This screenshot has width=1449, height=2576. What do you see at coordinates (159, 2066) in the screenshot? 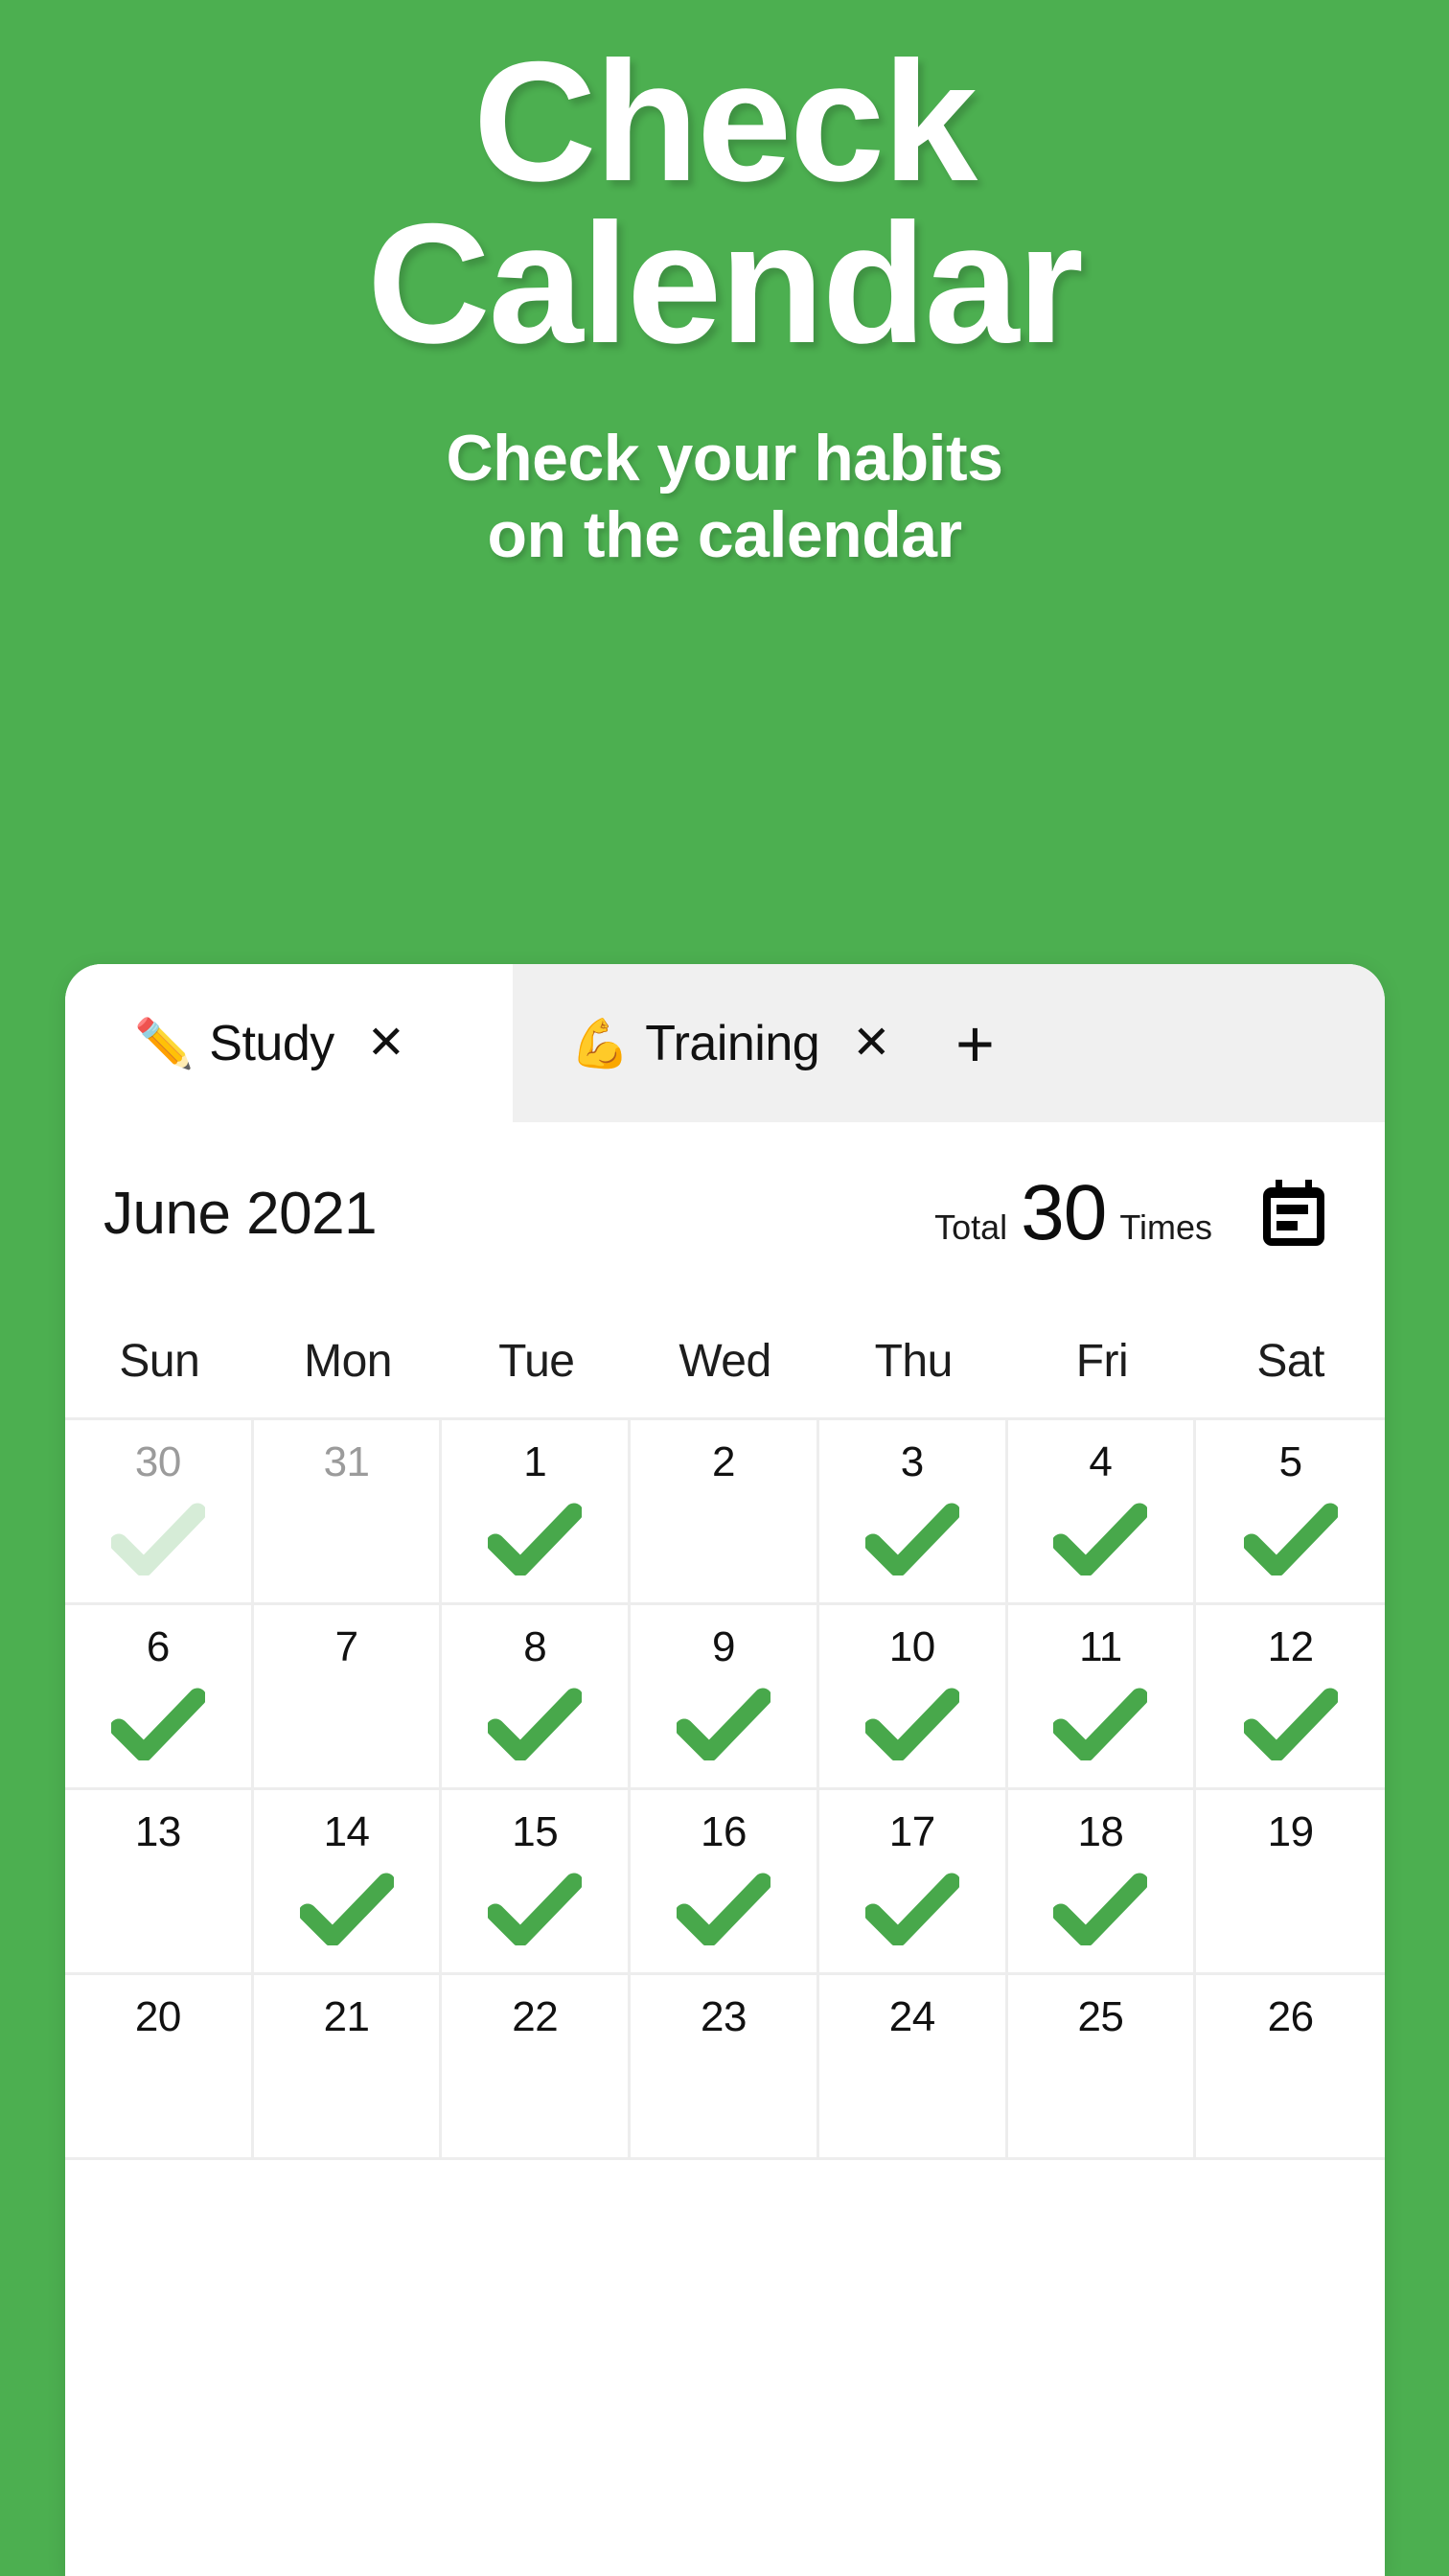
I see `calendar-day-cell: 20` at bounding box center [159, 2066].